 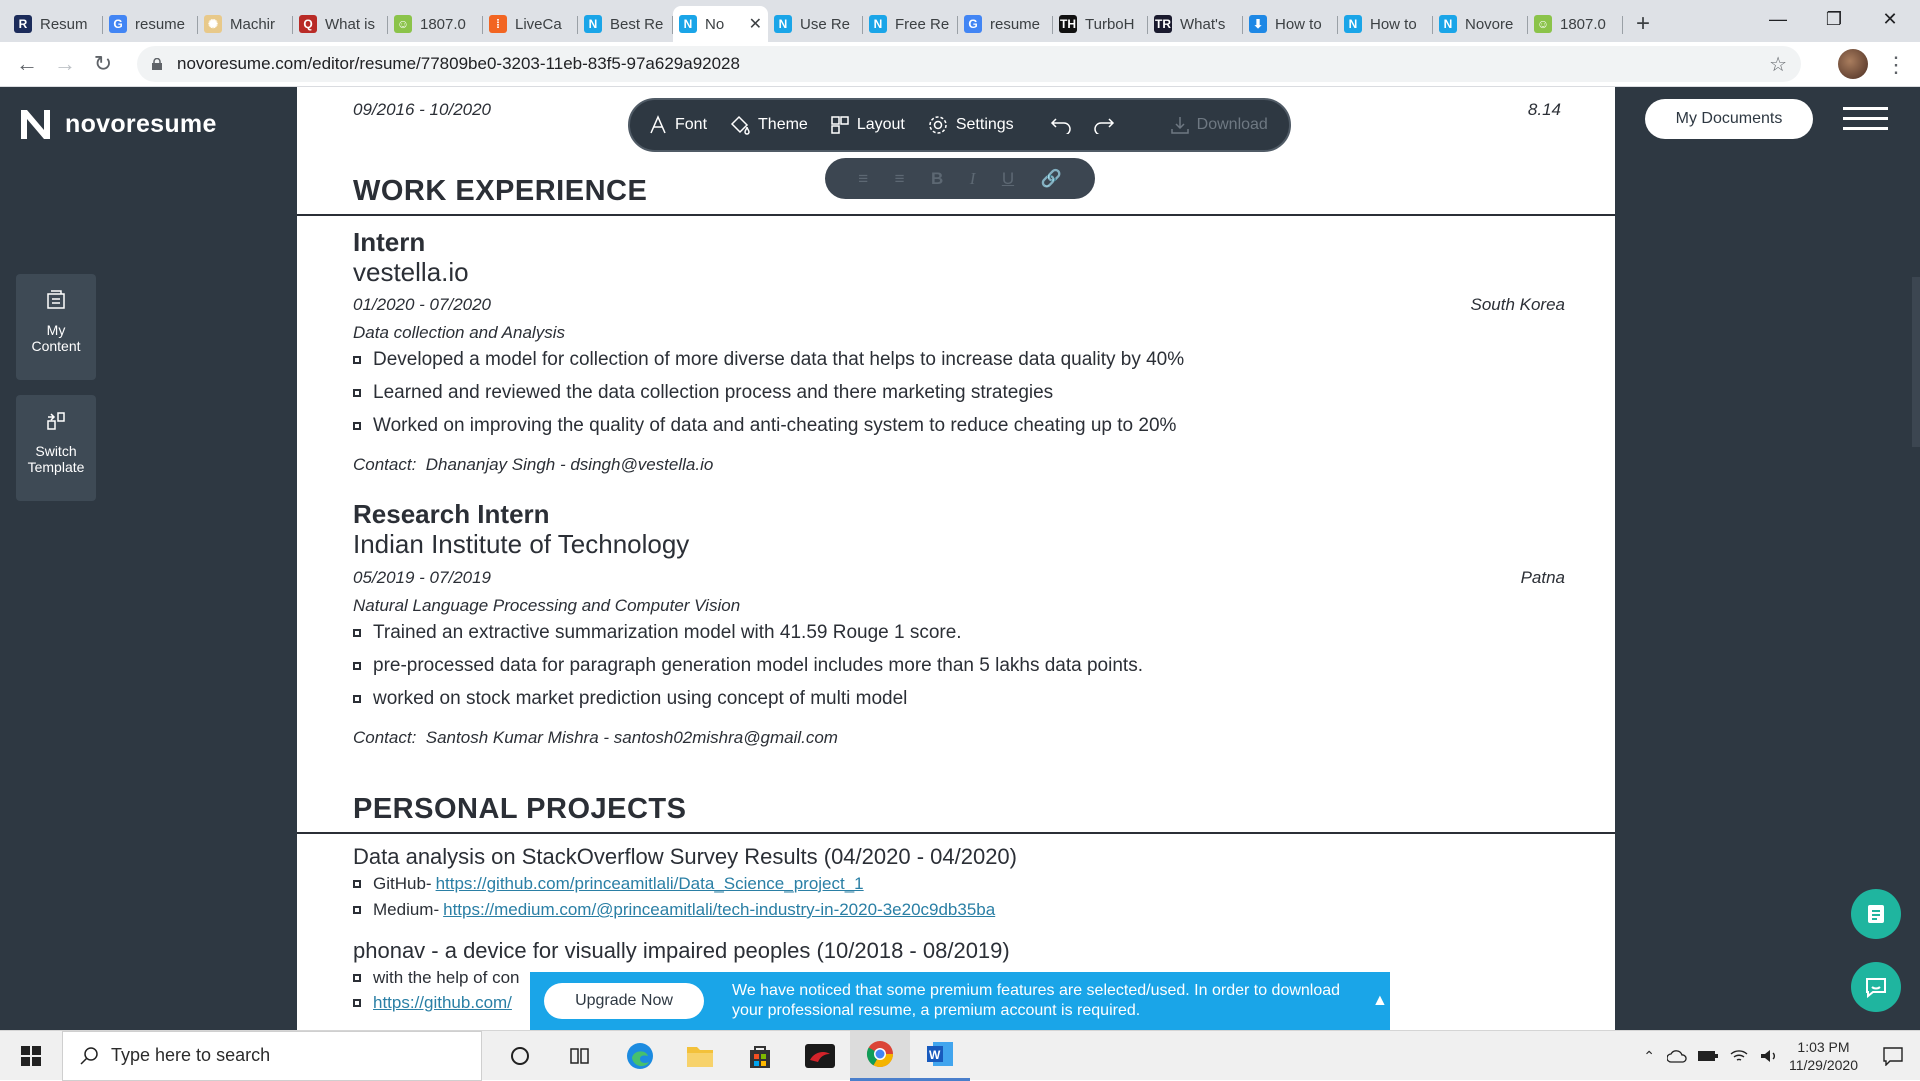 I want to click on job-company: vestella.io, so click(x=411, y=272).